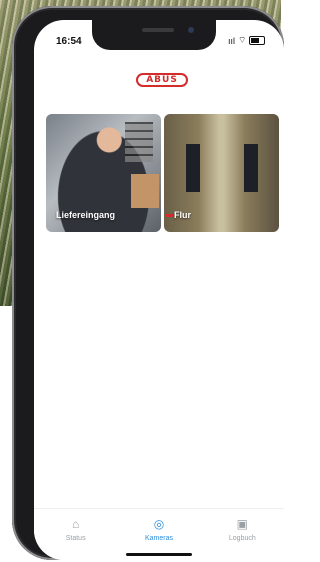  Describe the element at coordinates (159, 524) in the screenshot. I see `camera-icon: ◎` at that location.